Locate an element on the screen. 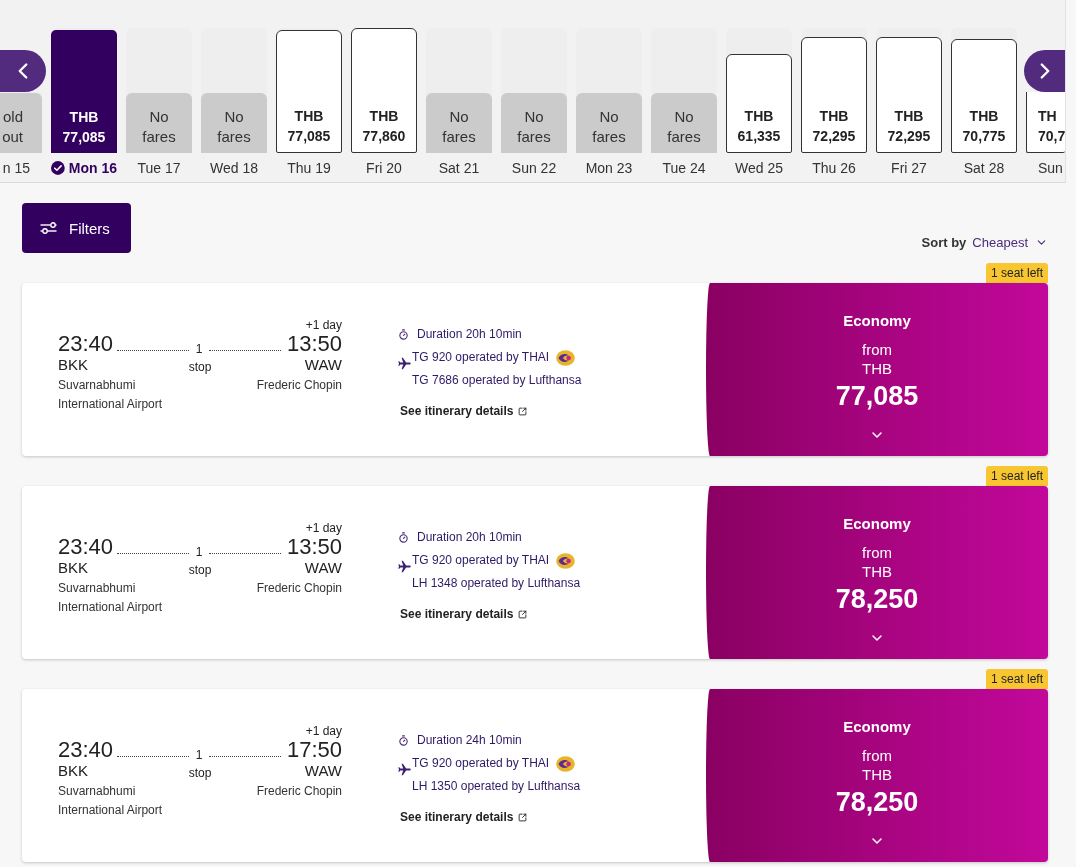 This screenshot has width=1076, height=867. fare-price: 77,085 is located at coordinates (877, 396).